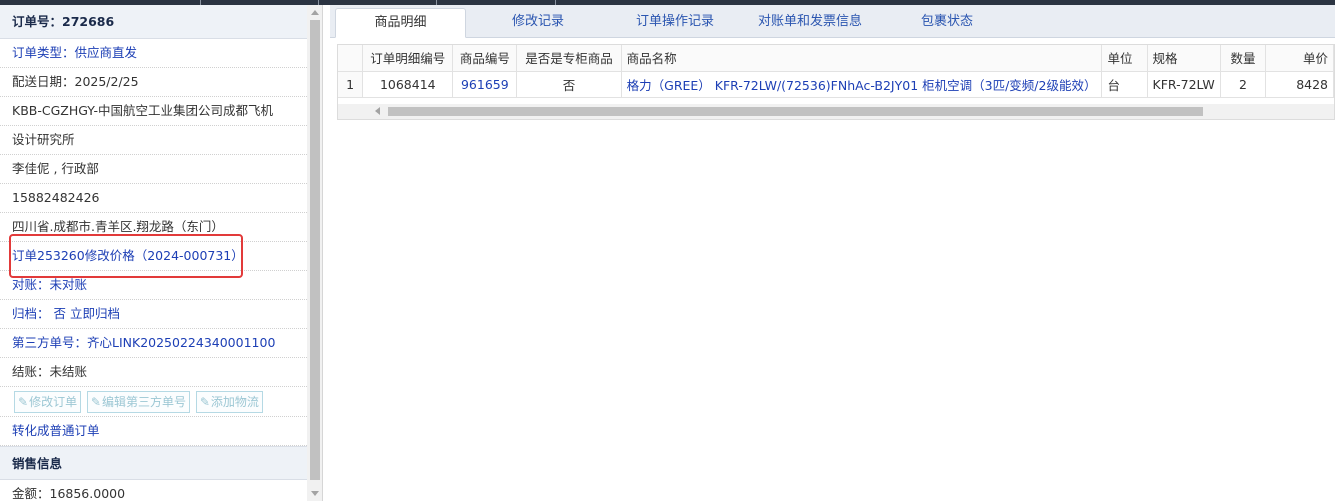 This screenshot has width=1335, height=501. What do you see at coordinates (675, 23) in the screenshot?
I see `tab-operation-log: 订单操作记录` at bounding box center [675, 23].